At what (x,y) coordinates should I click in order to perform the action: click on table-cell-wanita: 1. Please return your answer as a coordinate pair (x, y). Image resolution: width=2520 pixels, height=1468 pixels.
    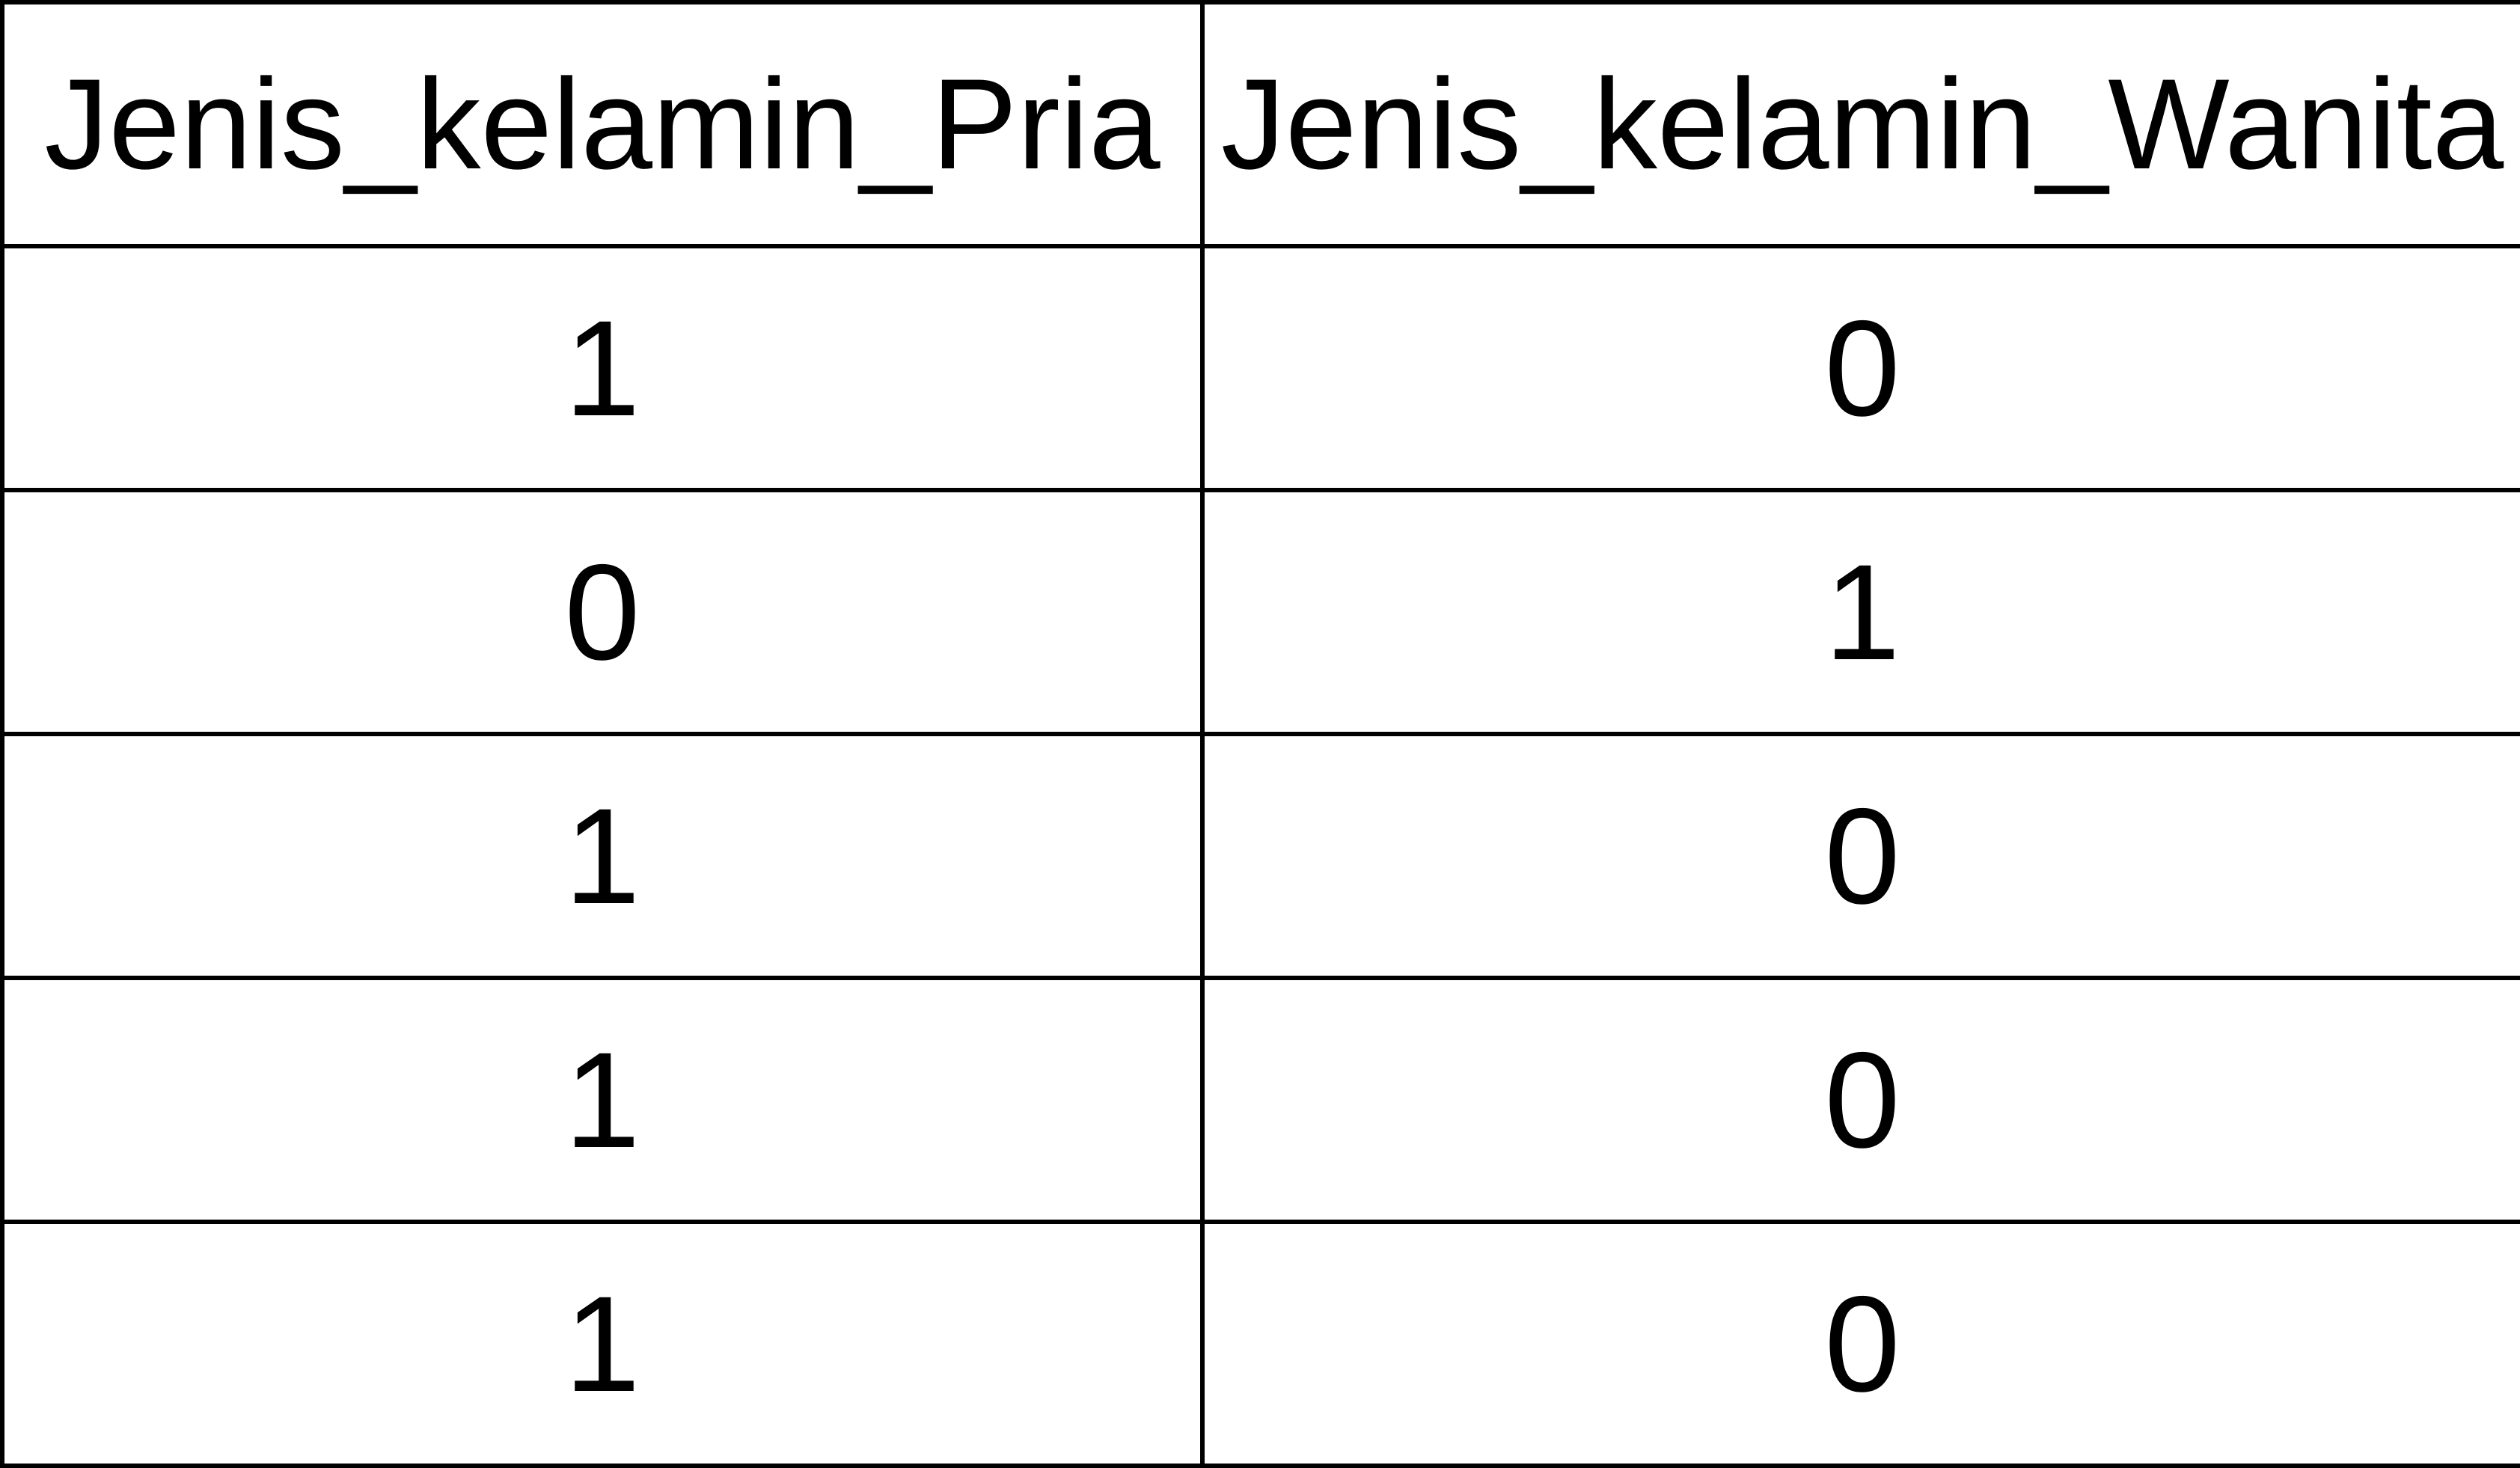
    Looking at the image, I should click on (1860, 612).